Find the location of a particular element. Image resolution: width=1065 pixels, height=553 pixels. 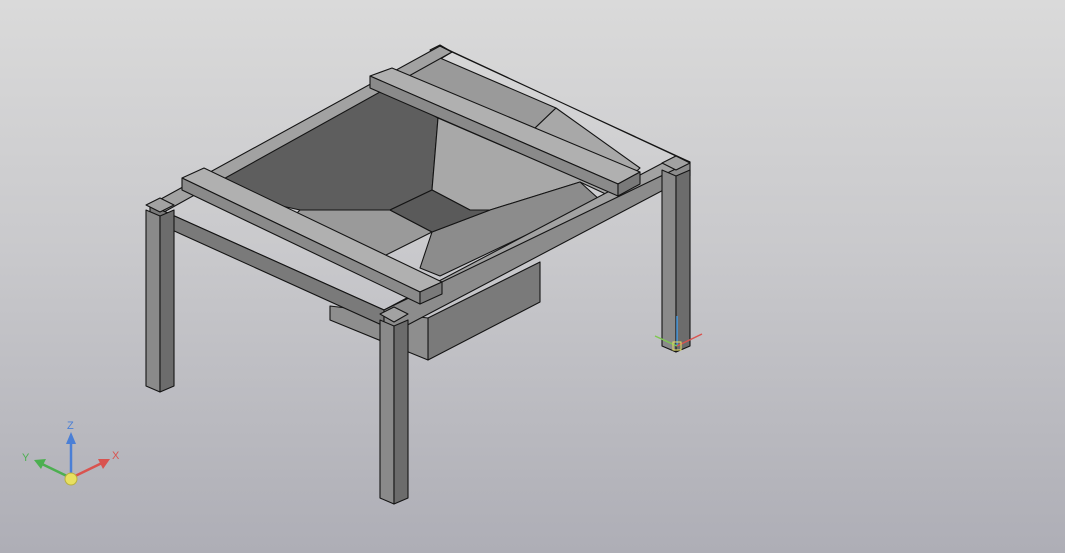

triad-origin is located at coordinates (71, 479).